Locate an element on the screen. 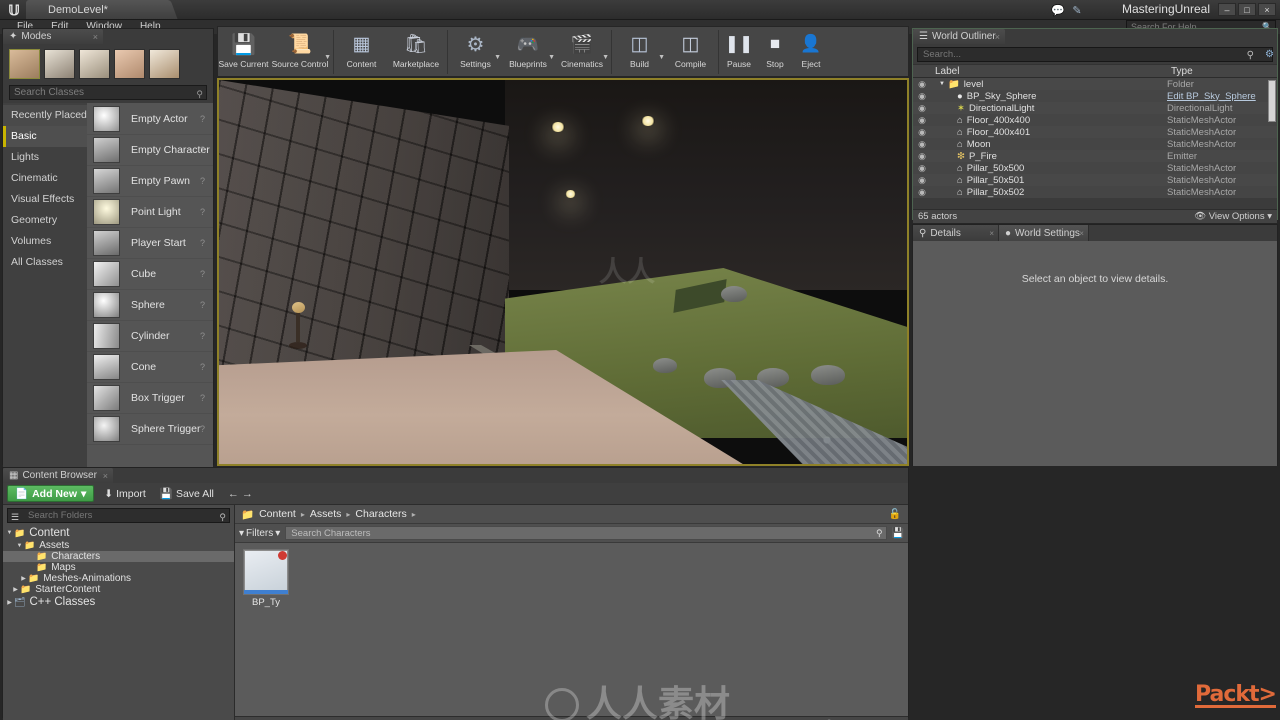 The image size is (1280, 720). view-options-button: 👁 View Options ▾ is located at coordinates (1233, 216).